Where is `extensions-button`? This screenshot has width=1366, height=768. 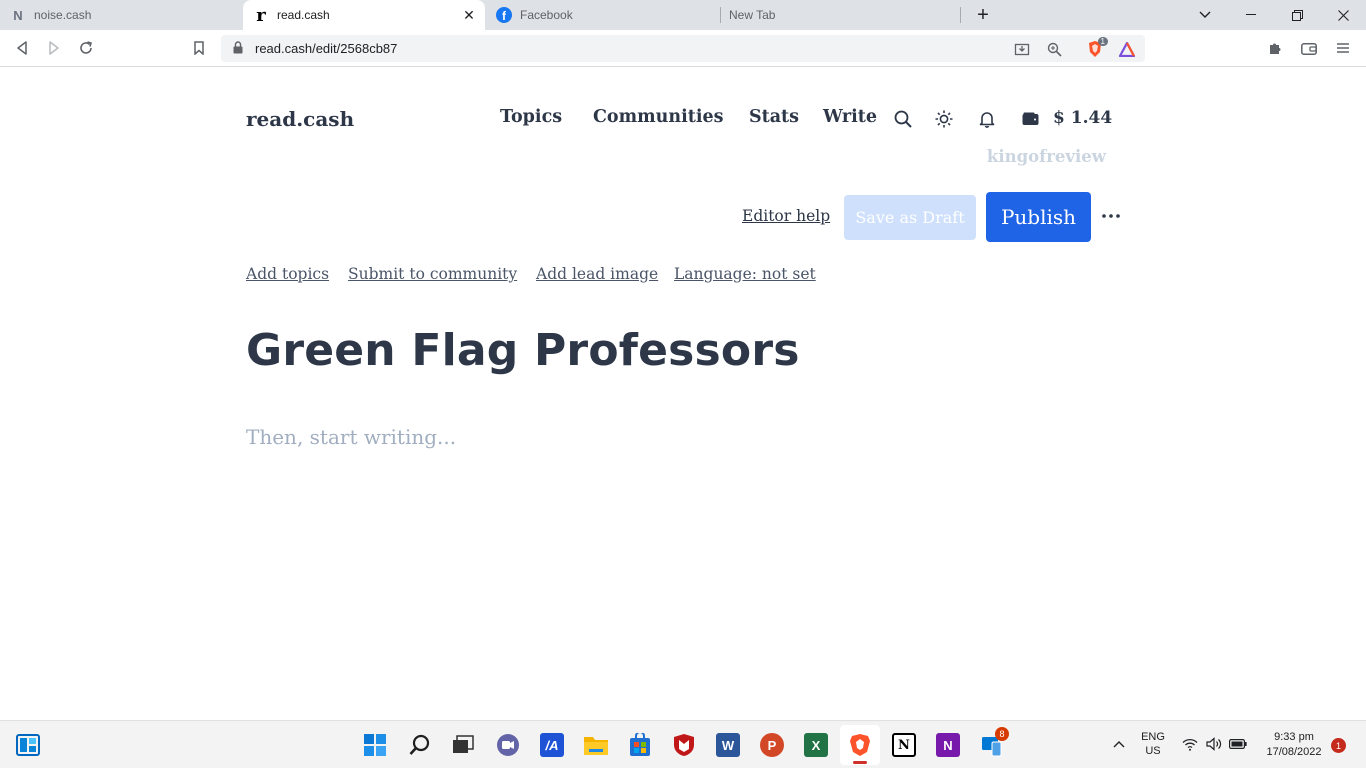
extensions-button is located at coordinates (1275, 48).